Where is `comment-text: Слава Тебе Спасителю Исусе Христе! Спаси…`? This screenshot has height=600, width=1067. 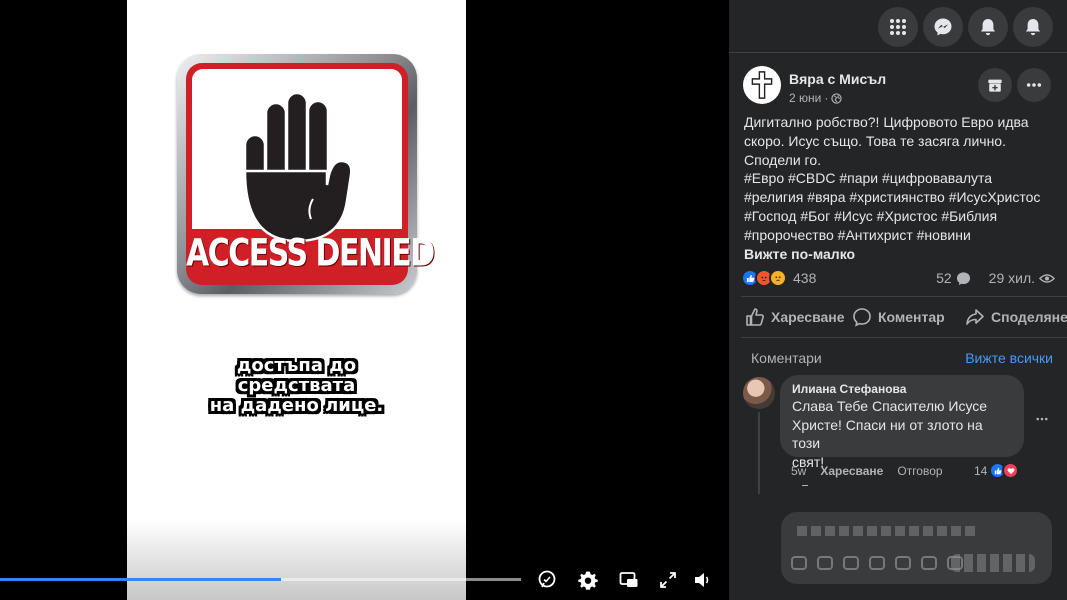
comment-text: Слава Тебе Спасителю Исусе Христе! Спаси… is located at coordinates (902, 434).